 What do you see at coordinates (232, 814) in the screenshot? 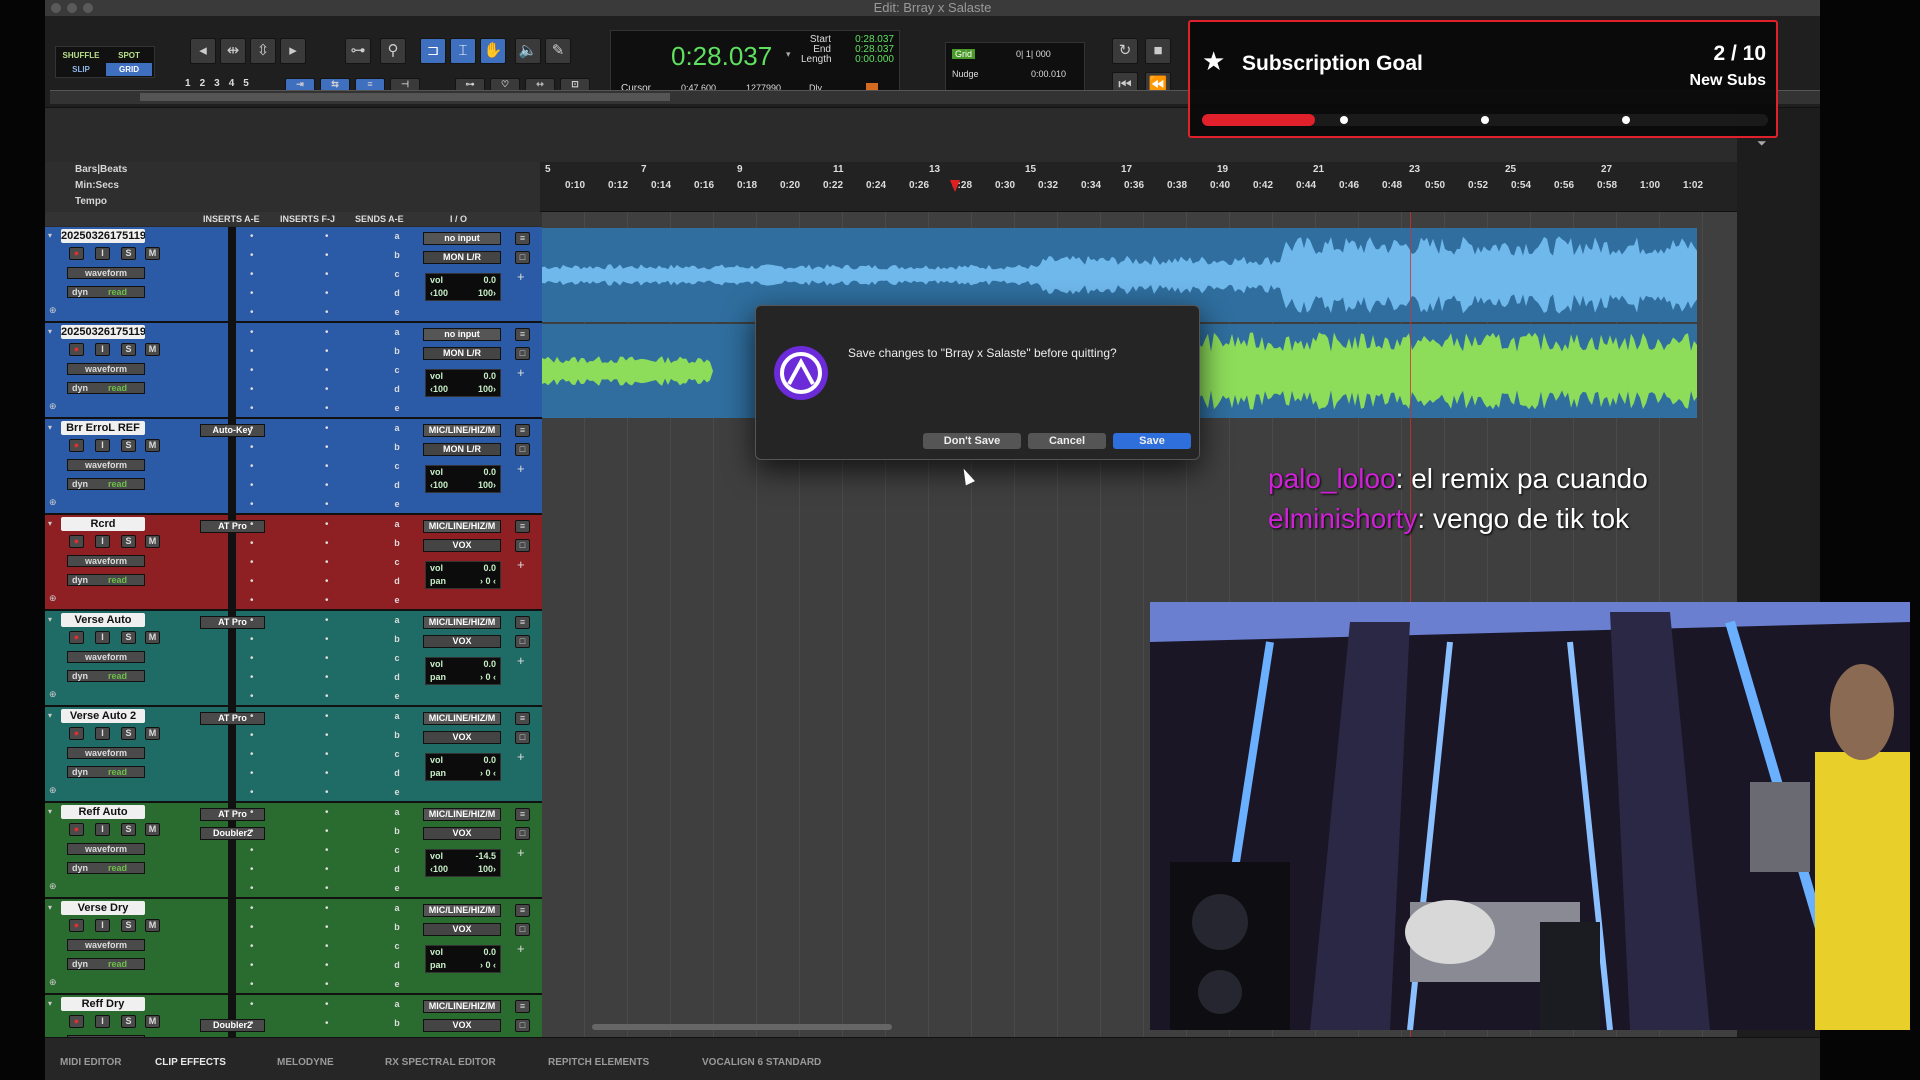
I see `insert-slot-1: AT Pro` at bounding box center [232, 814].